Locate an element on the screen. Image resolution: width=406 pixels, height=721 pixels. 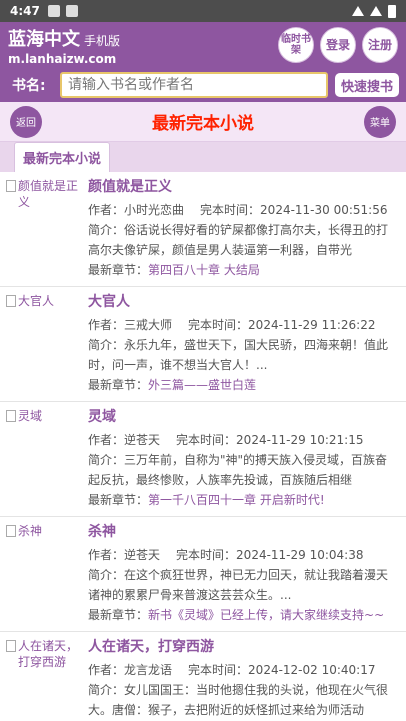
book-title: 颜值就是正义 is located at coordinates (243, 187).